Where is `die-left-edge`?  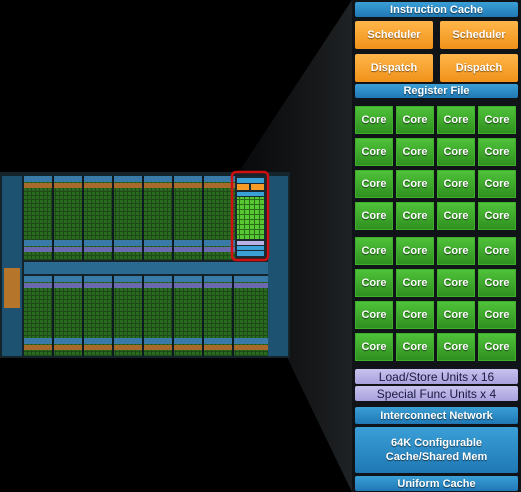
die-left-edge is located at coordinates (12, 266).